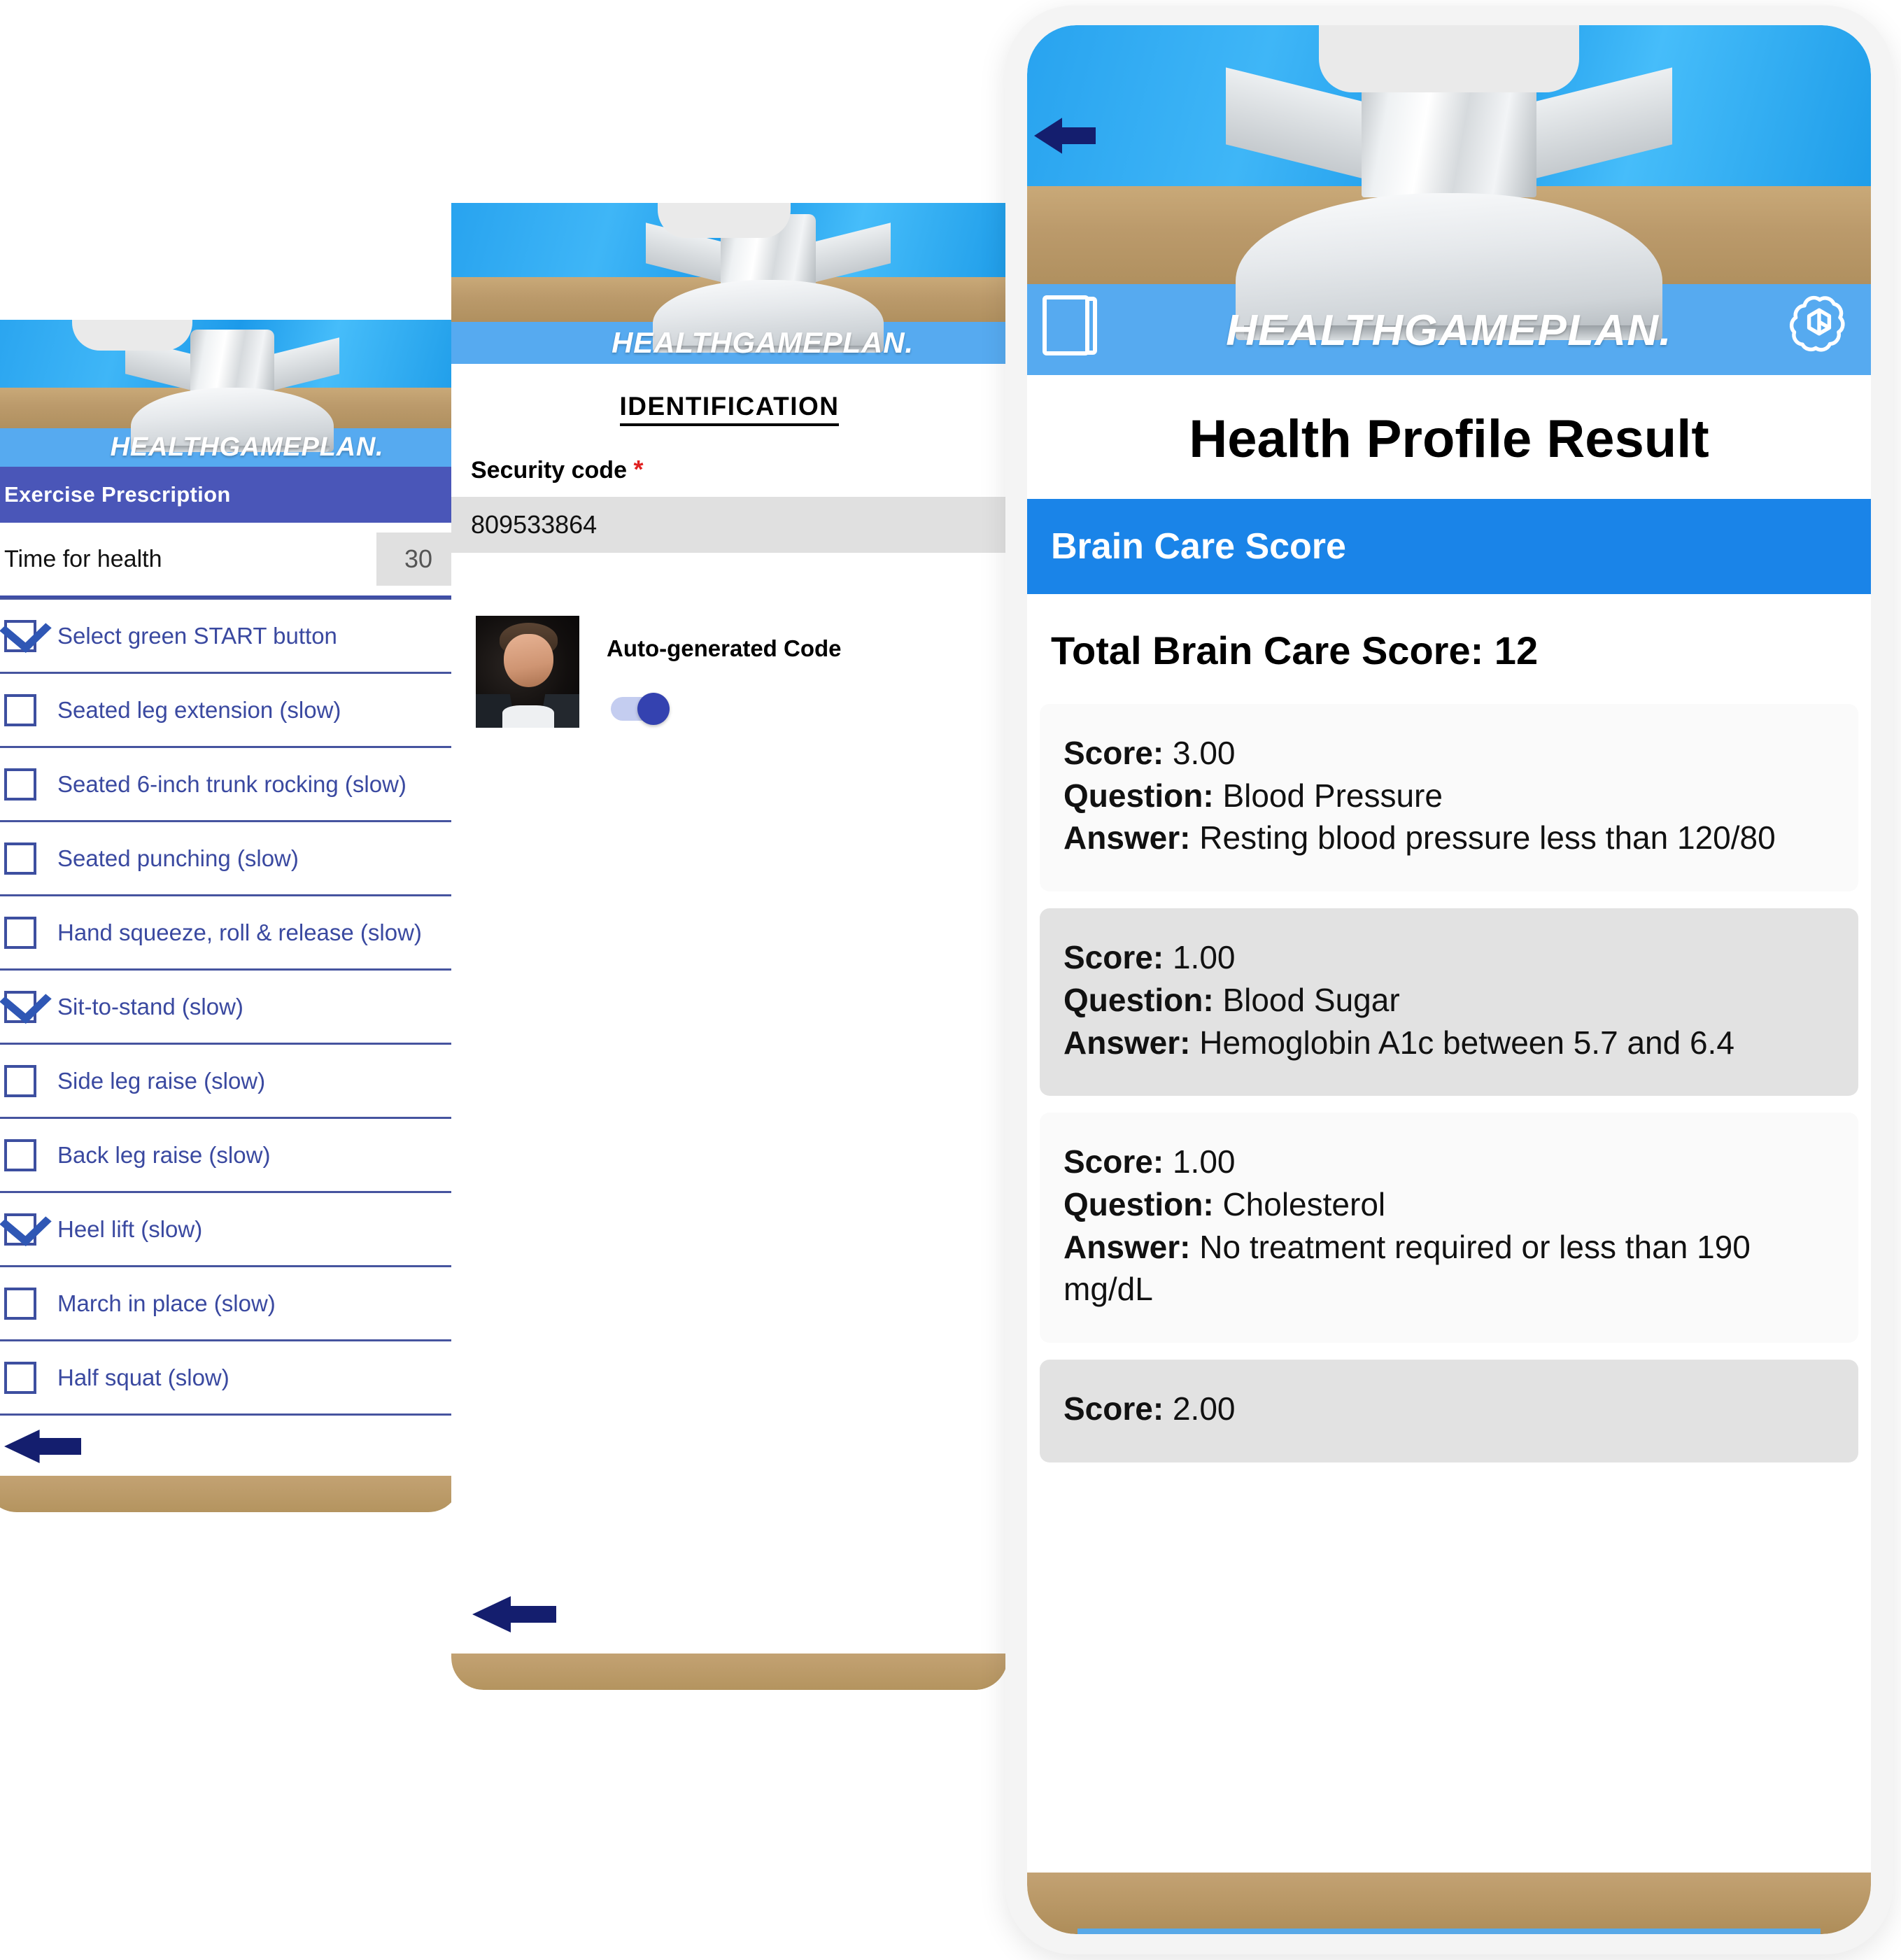  What do you see at coordinates (729, 1616) in the screenshot?
I see `mid-back-arrow-zone` at bounding box center [729, 1616].